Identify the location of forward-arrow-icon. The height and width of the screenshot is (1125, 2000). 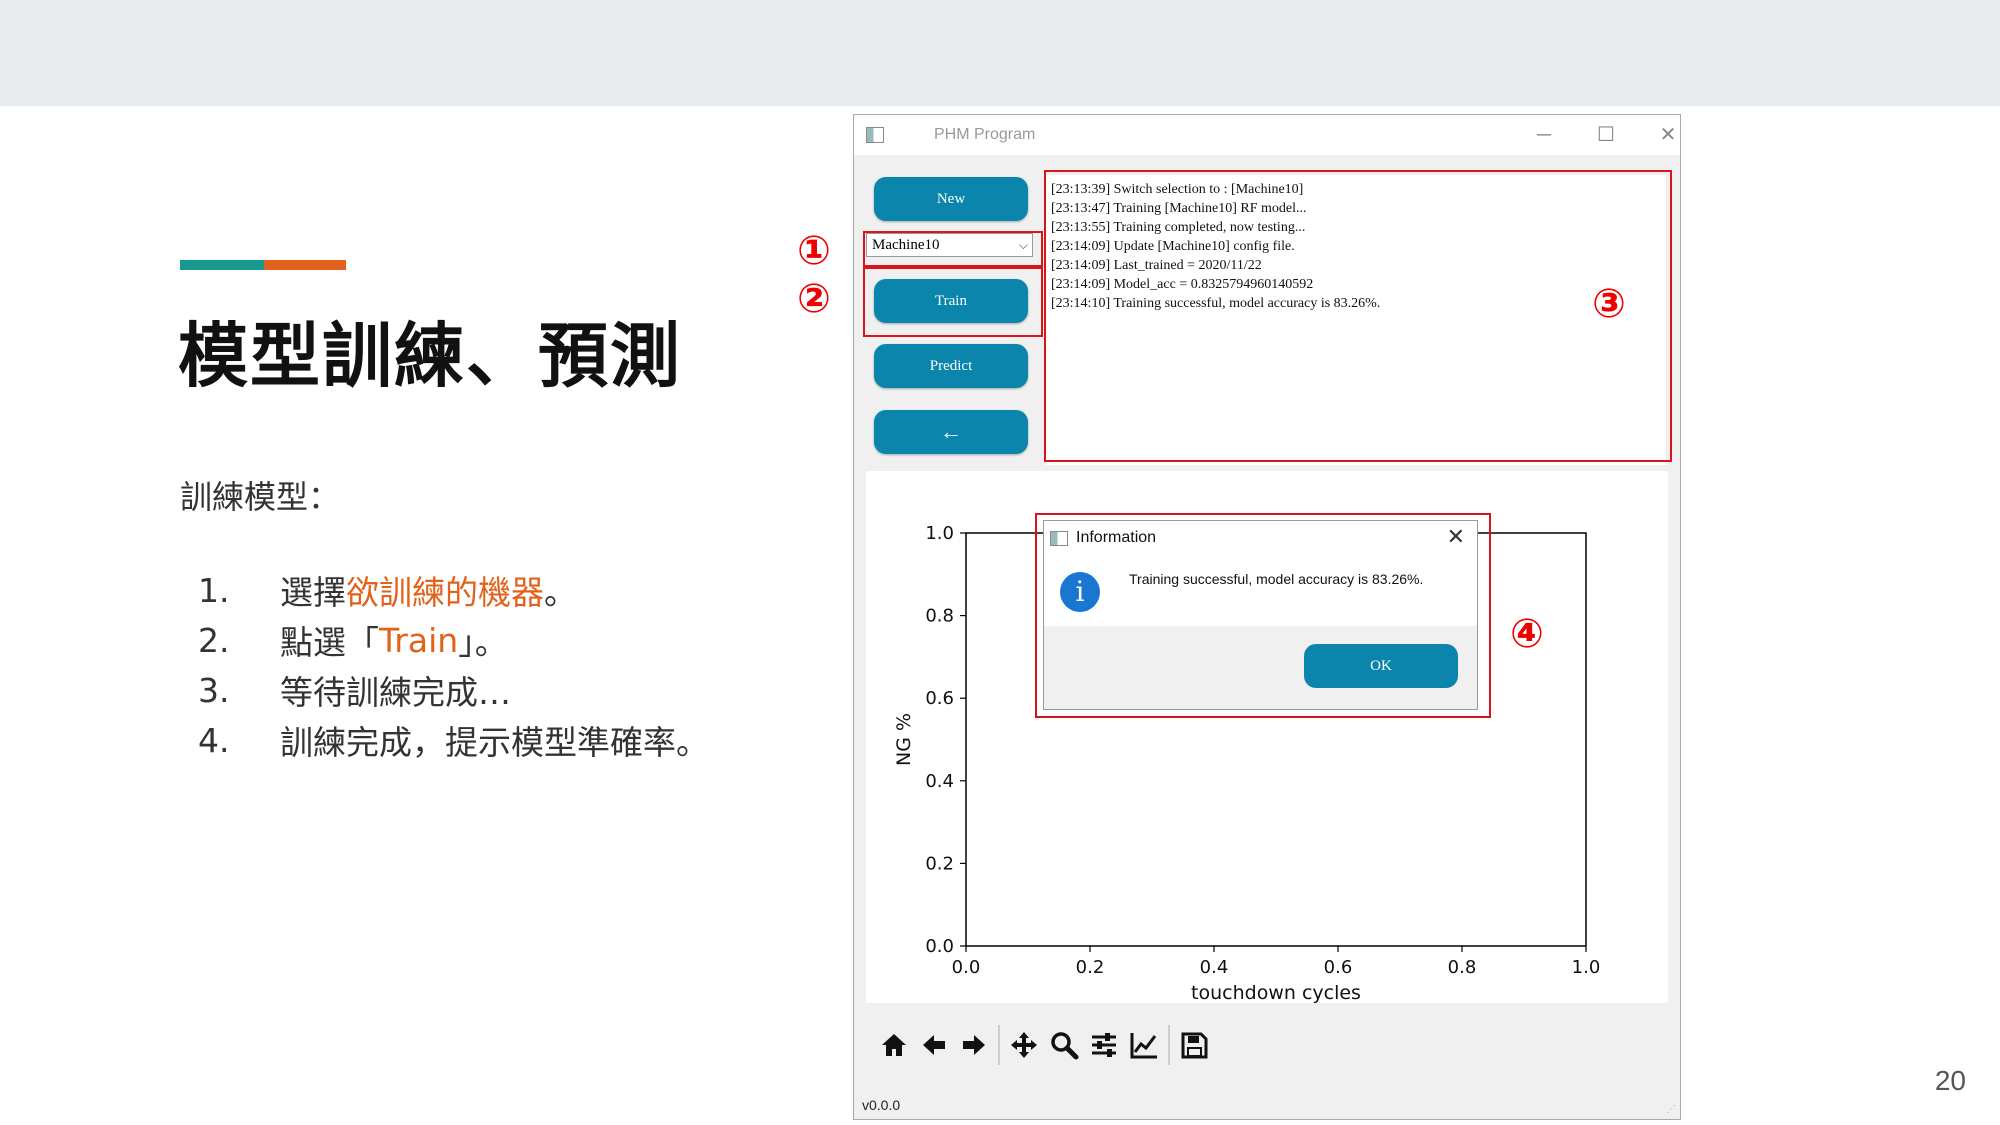
(974, 1045).